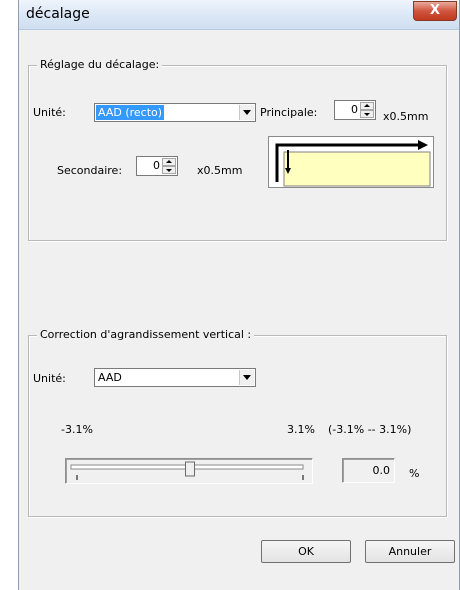 This screenshot has height=590, width=460. I want to click on principal-stepper: 0, so click(355, 110).